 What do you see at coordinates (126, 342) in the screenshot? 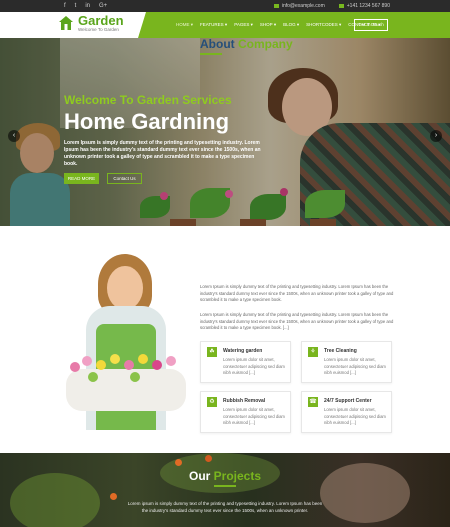
I see `about-photo` at bounding box center [126, 342].